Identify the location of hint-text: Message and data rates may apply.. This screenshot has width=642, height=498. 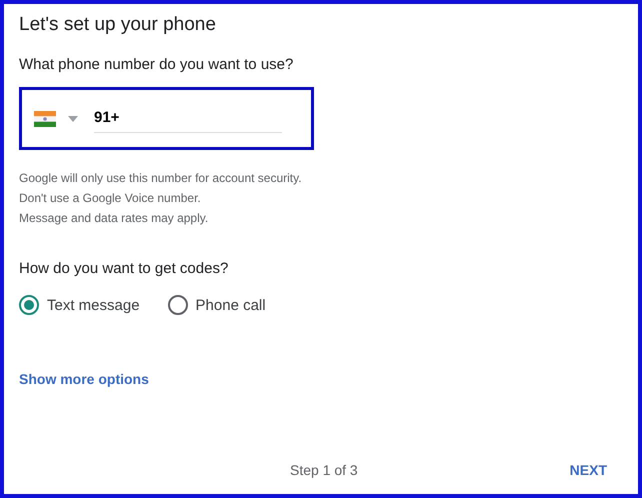
(114, 218).